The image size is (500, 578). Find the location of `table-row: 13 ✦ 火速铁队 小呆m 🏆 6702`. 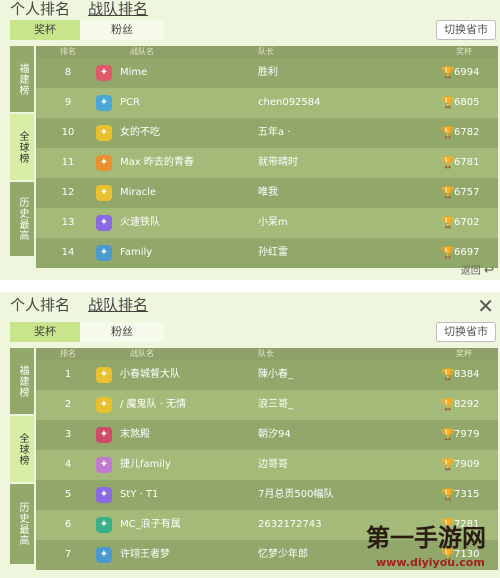

table-row: 13 ✦ 火速铁队 小呆m 🏆 6702 is located at coordinates (267, 223).